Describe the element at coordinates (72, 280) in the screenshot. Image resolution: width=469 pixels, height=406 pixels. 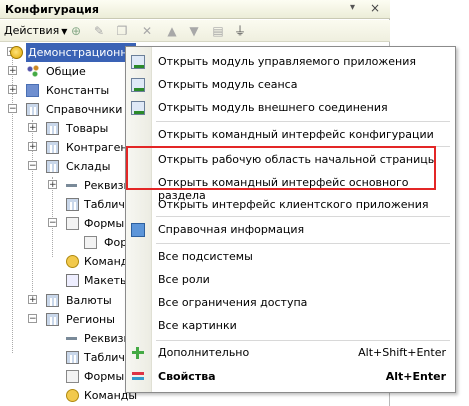
I see `templates-icon` at that location.